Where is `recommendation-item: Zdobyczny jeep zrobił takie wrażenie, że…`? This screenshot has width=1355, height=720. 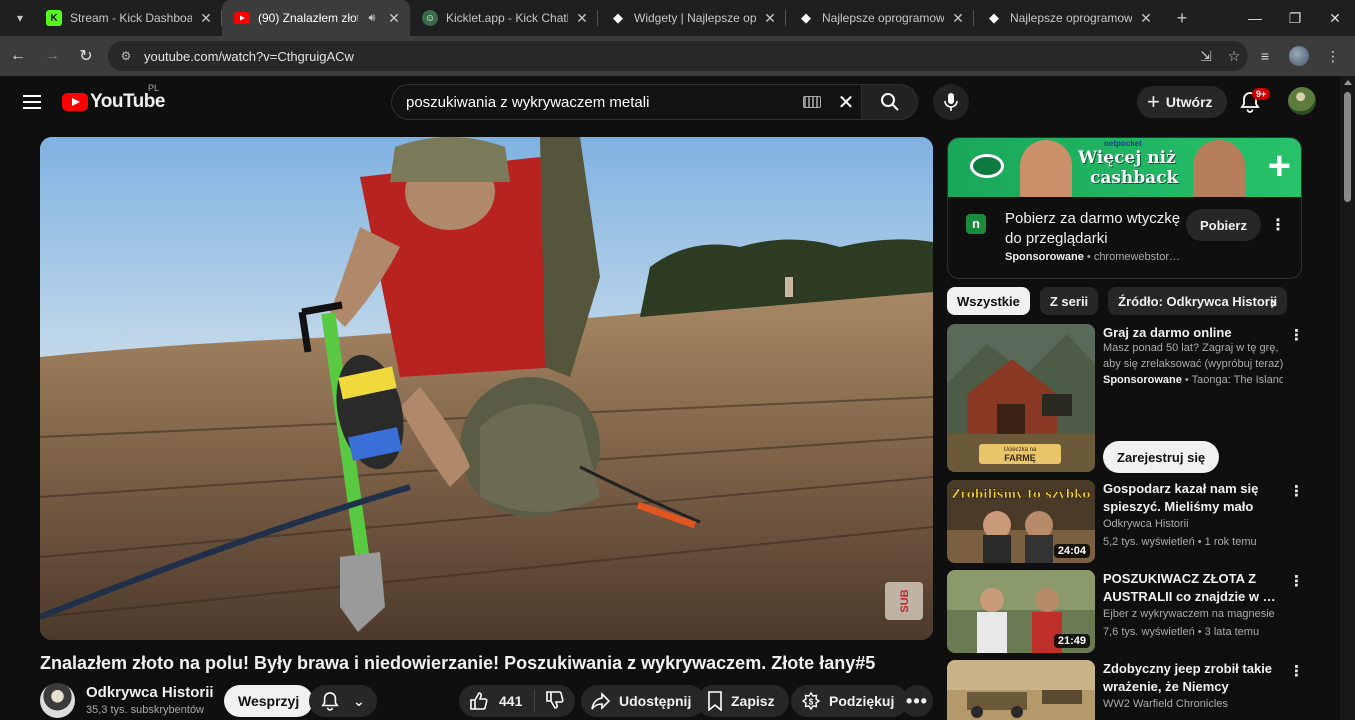 recommendation-item: Zdobyczny jeep zrobił takie wrażenie, że… is located at coordinates (1125, 690).